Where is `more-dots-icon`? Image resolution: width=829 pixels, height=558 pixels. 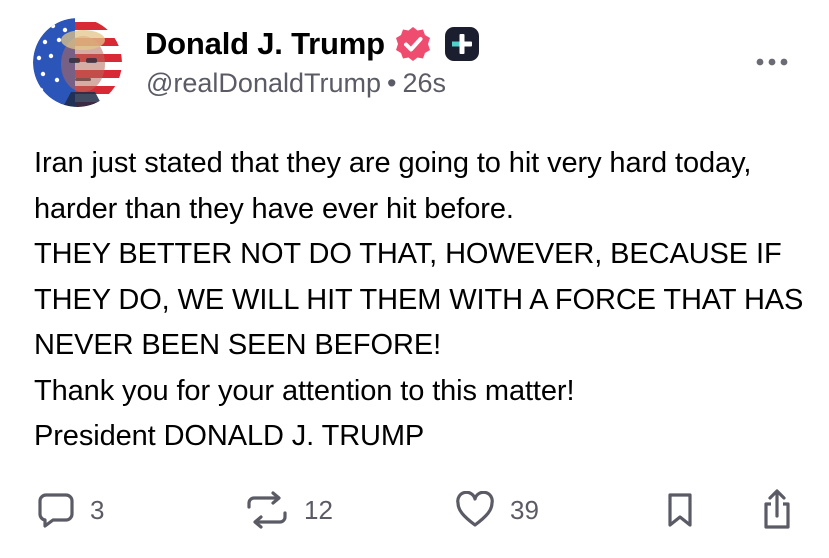
more-dots-icon is located at coordinates (772, 62).